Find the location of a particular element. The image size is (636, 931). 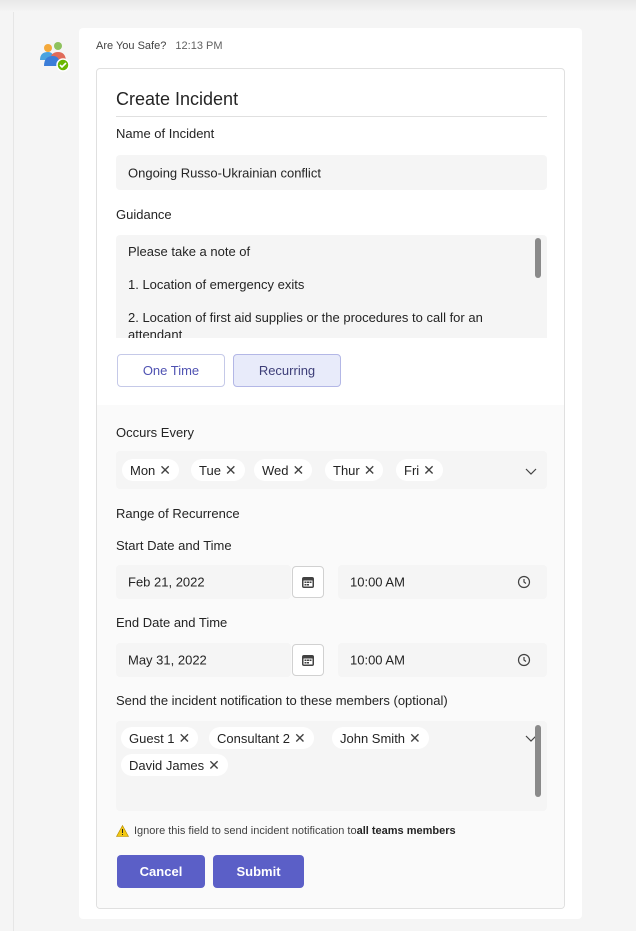

recurring-button: Recurring is located at coordinates (287, 370).